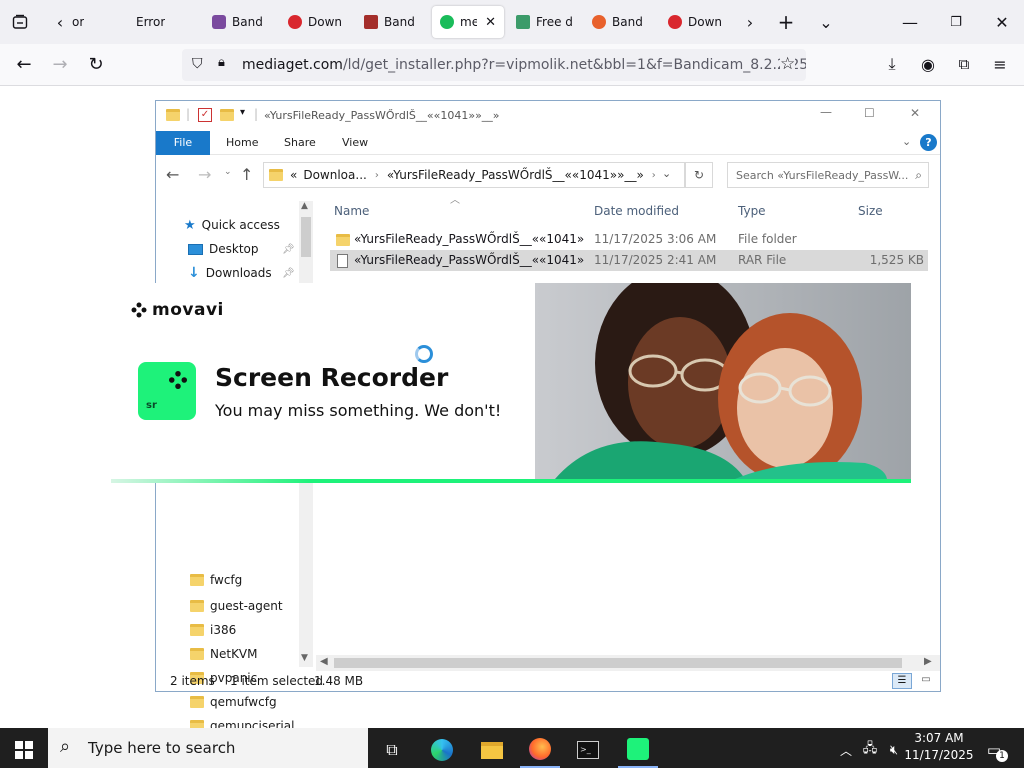  I want to click on volume-muted-icon: 🔇︎, so click(894, 750).